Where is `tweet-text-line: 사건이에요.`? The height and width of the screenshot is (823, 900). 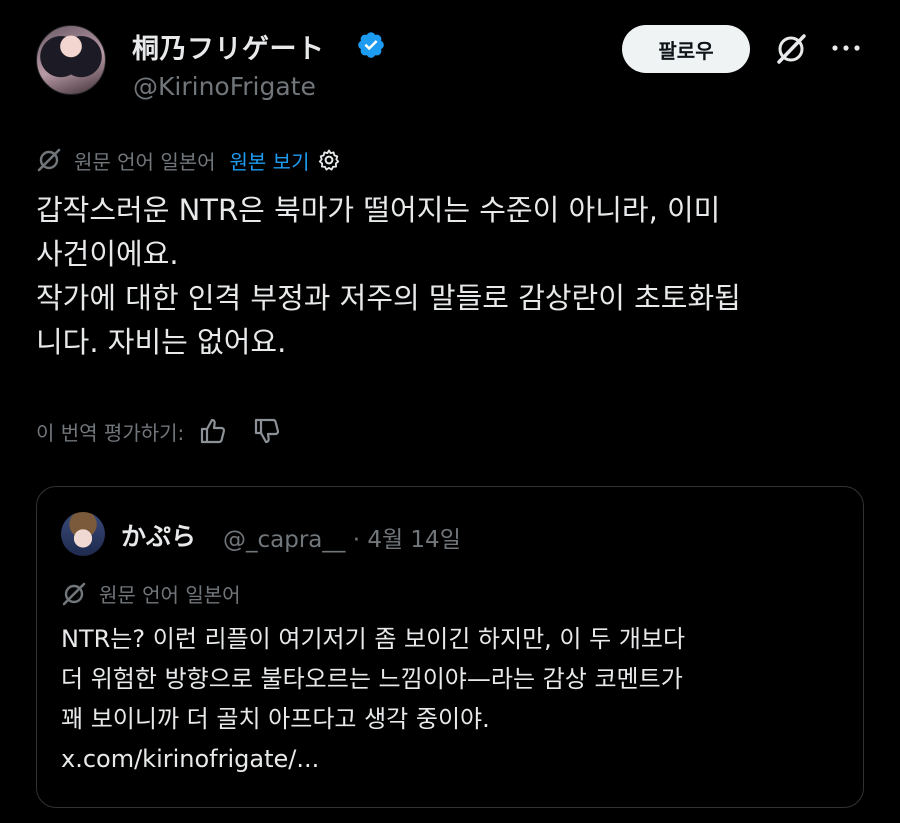 tweet-text-line: 사건이에요. is located at coordinates (107, 254).